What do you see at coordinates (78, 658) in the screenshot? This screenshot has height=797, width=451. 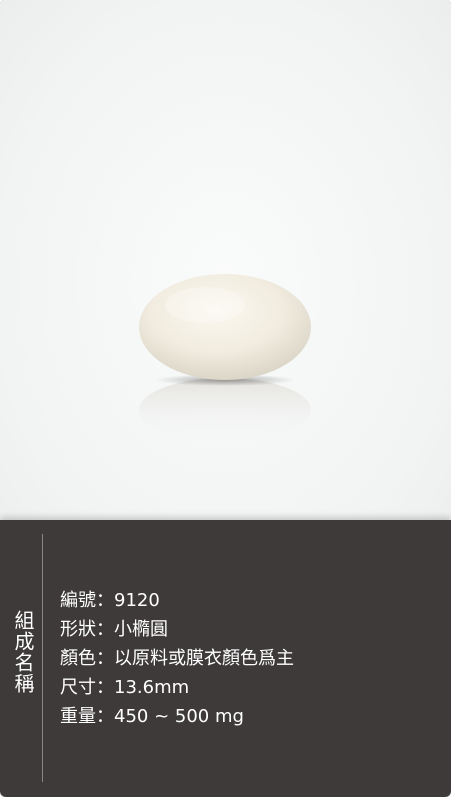 I see `spec-label: 顏色` at bounding box center [78, 658].